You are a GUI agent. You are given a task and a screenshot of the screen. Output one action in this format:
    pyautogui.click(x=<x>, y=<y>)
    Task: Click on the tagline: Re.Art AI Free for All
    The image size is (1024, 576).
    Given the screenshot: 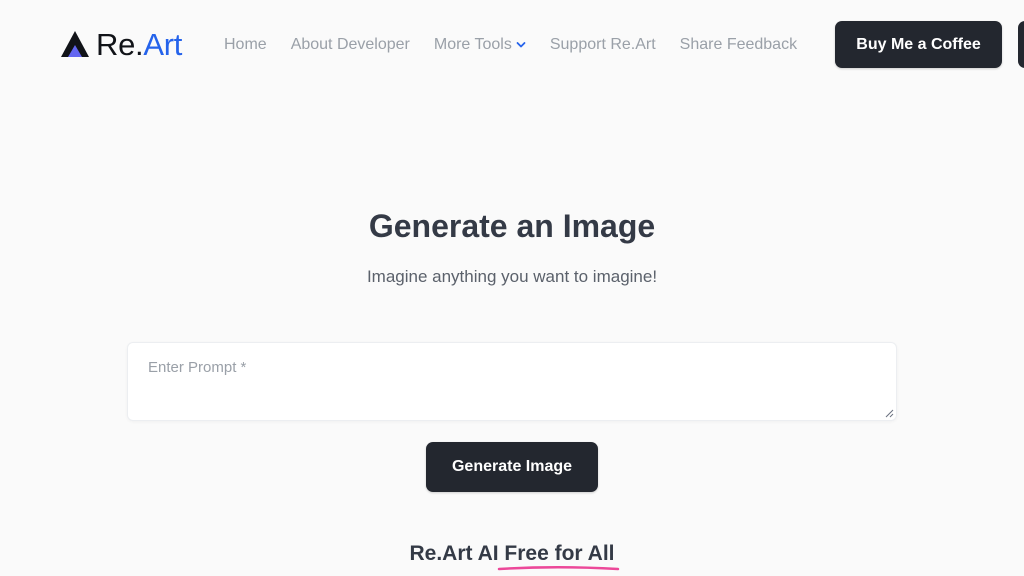 What is the action you would take?
    pyautogui.click(x=512, y=555)
    